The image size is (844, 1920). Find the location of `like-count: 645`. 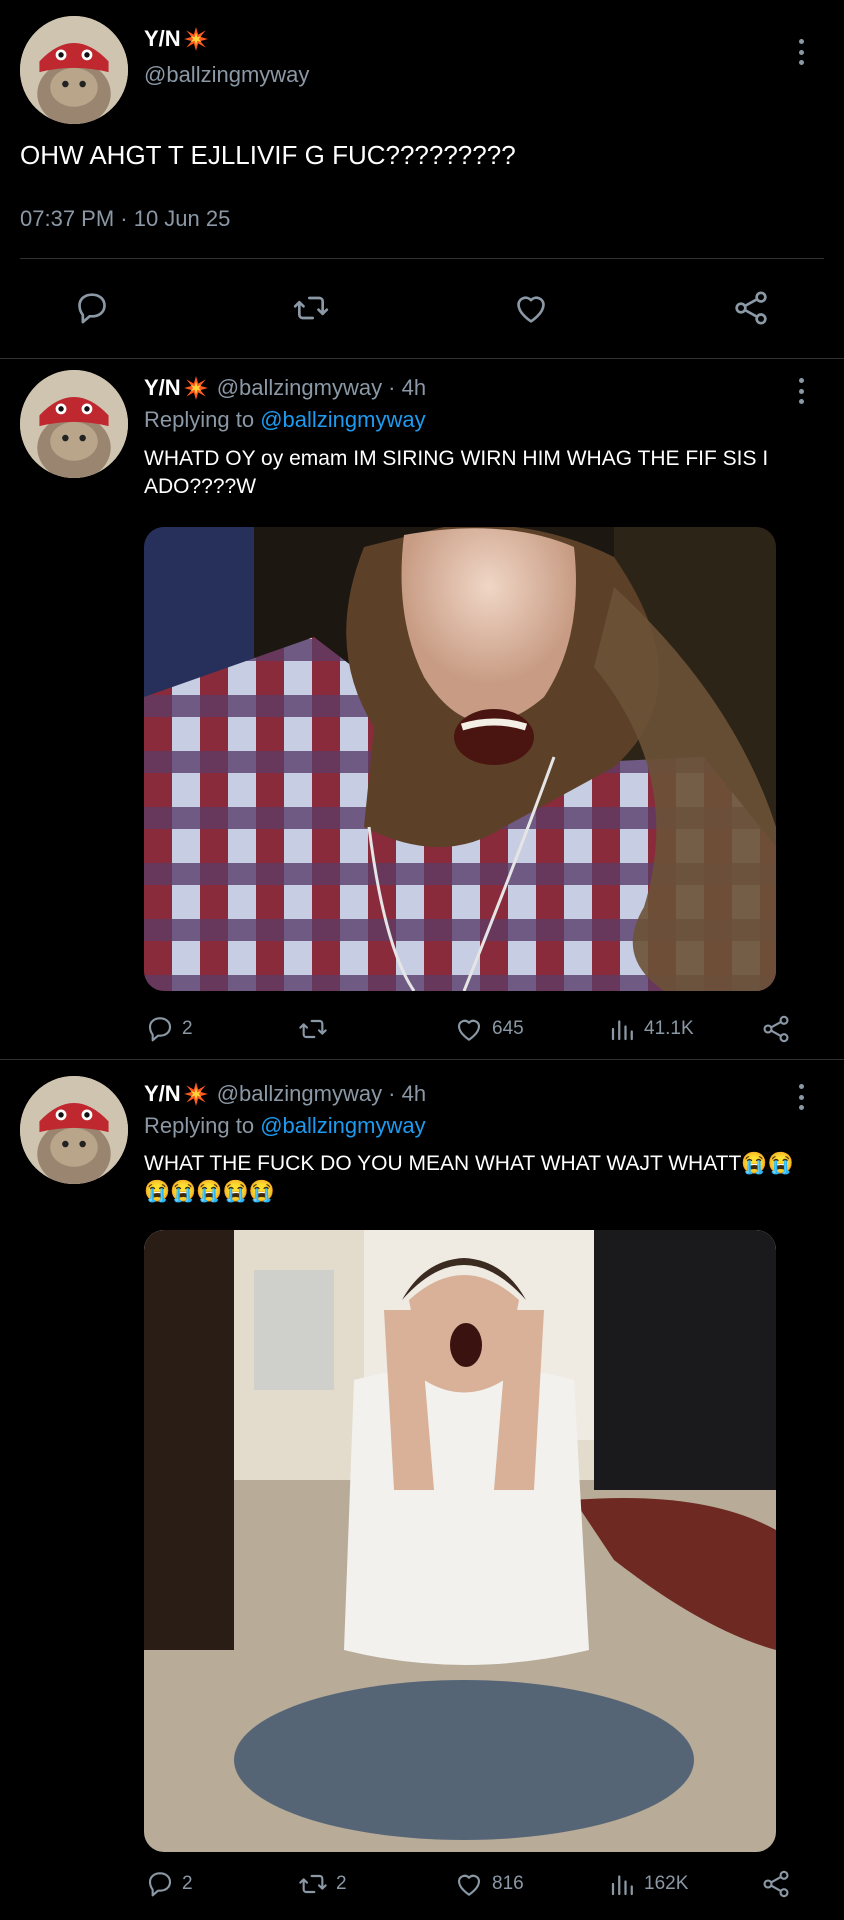

like-count: 645 is located at coordinates (508, 1028).